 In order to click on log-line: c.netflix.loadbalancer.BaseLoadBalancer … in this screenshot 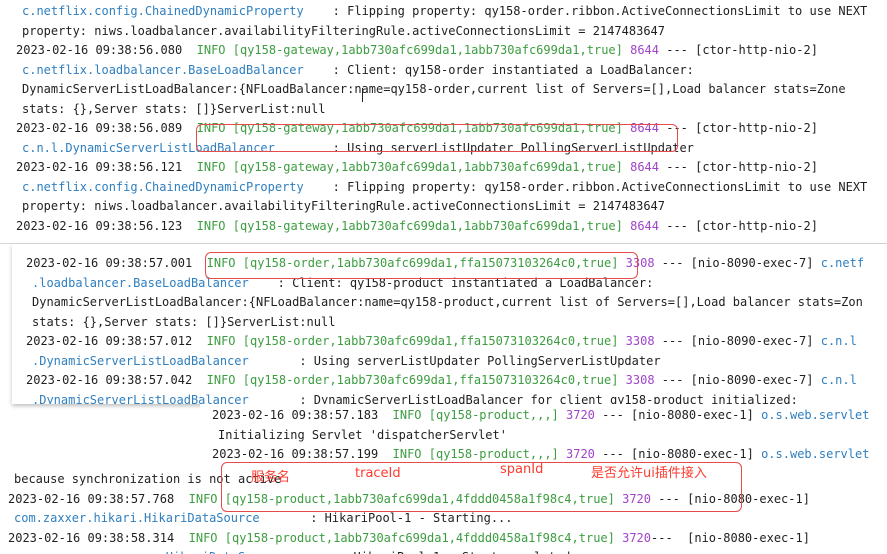, I will do `click(358, 70)`.